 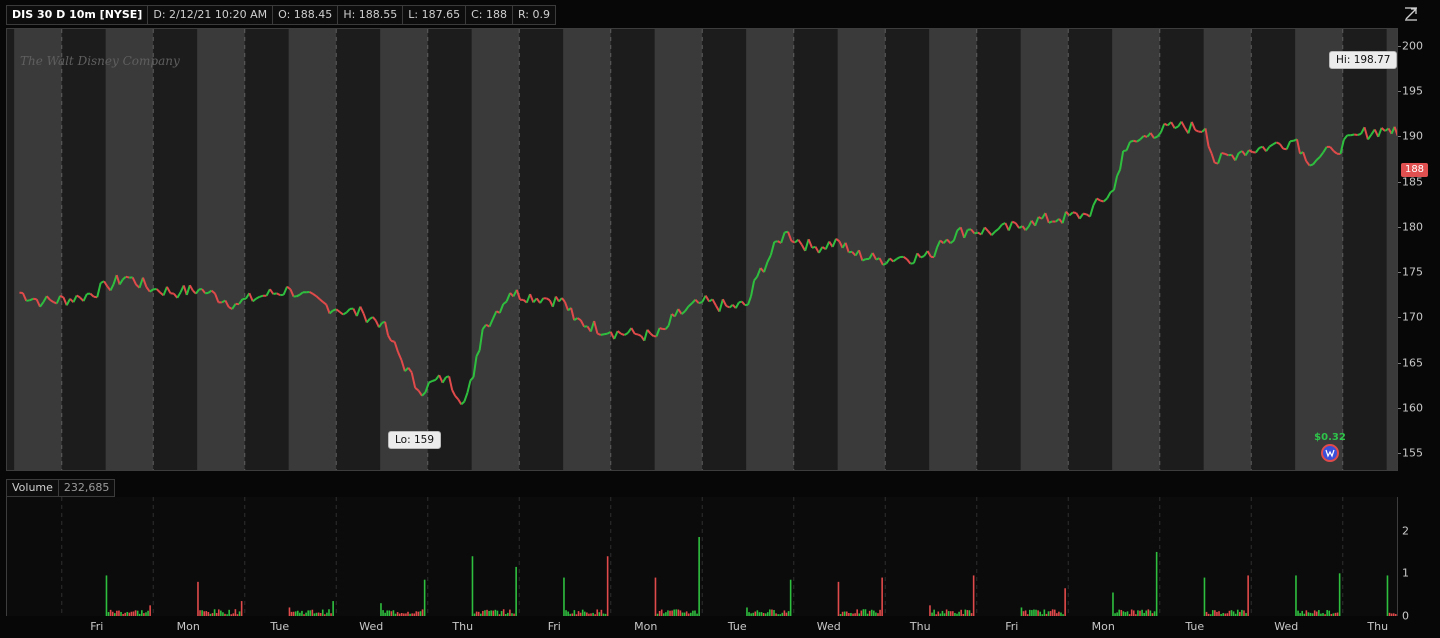 I want to click on price-tick-label: 170, so click(x=1412, y=317).